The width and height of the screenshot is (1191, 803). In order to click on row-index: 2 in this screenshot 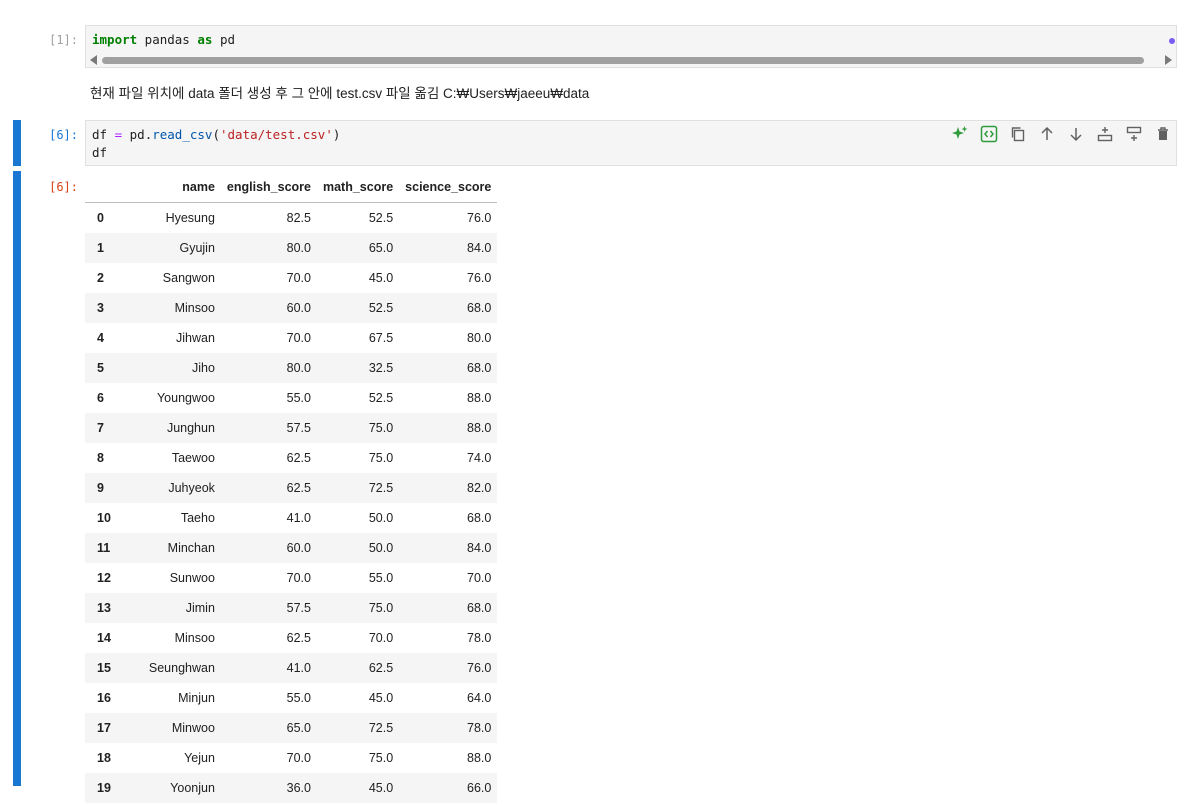, I will do `click(100, 278)`.